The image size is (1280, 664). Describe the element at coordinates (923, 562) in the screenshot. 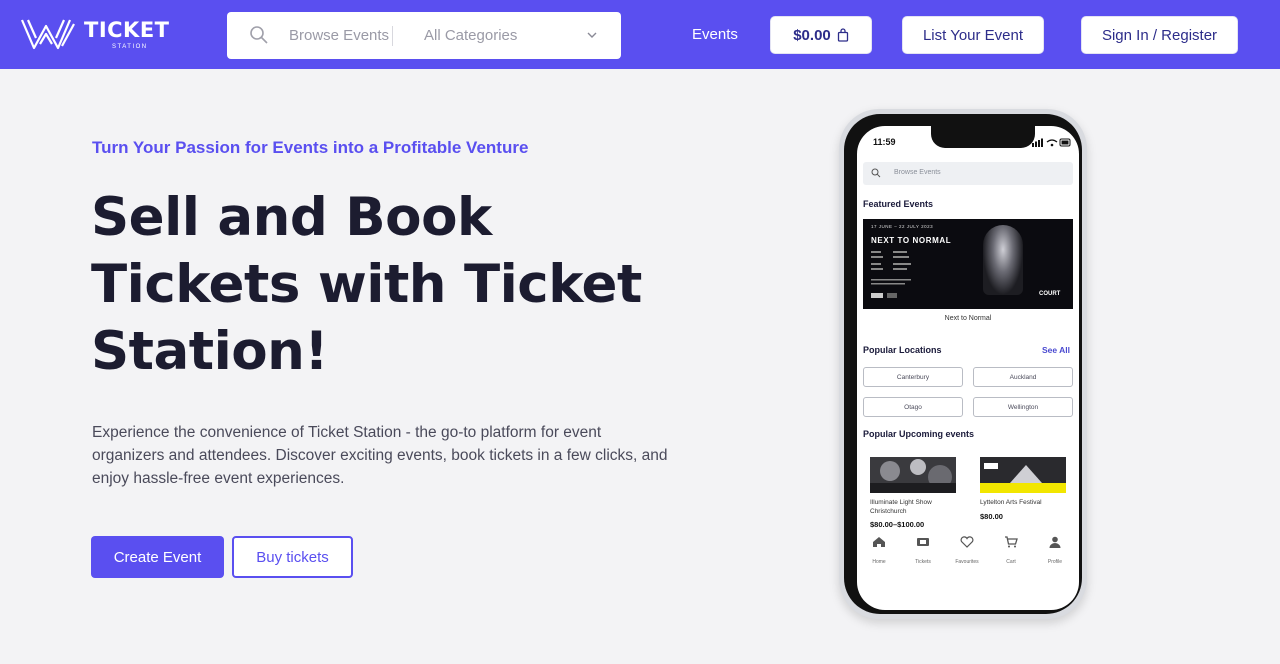

I see `tab-label: Tickets` at that location.